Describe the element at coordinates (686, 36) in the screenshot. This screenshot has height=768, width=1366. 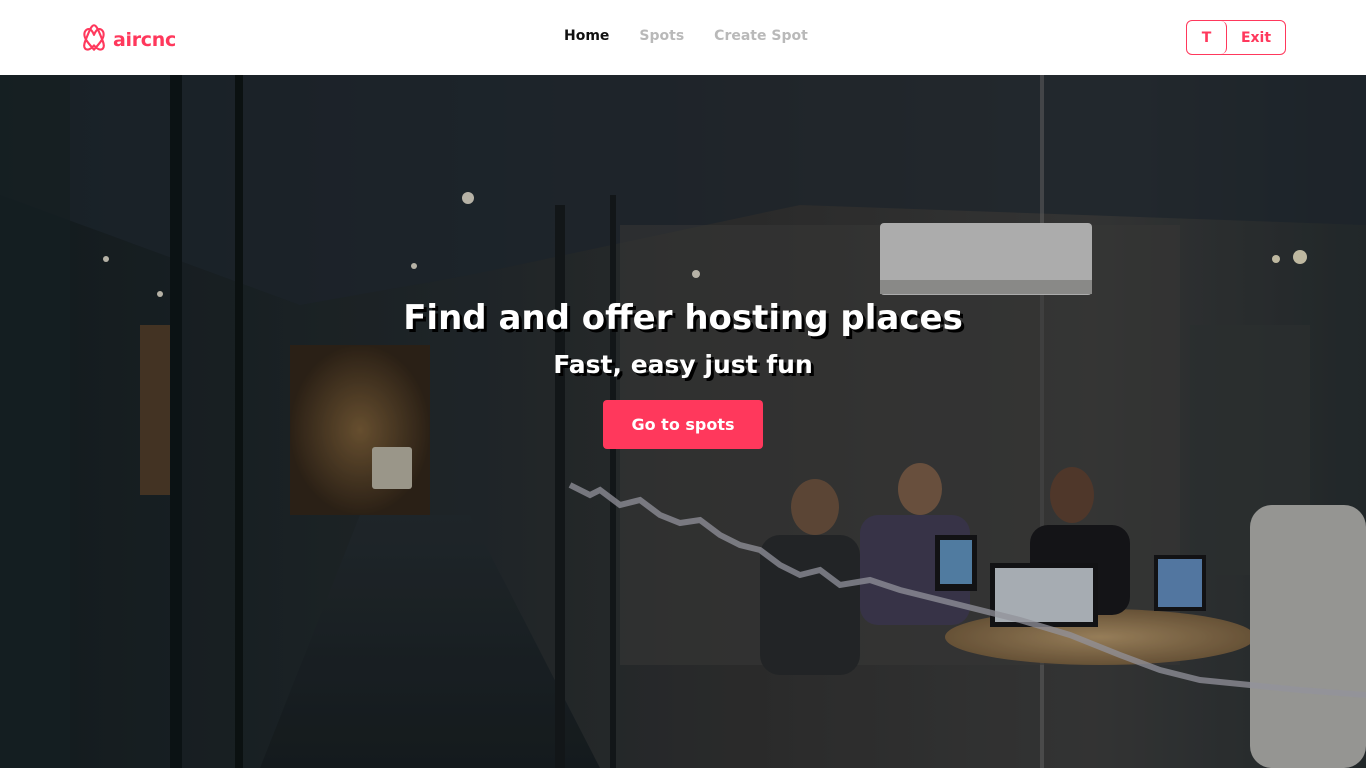
I see `main-nav: Home Spots Create Spot` at that location.